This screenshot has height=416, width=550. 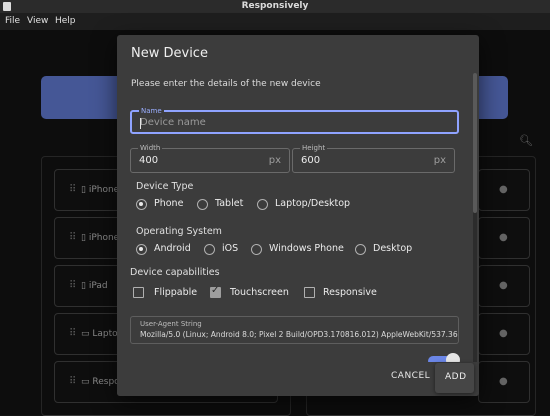 I want to click on height-field: Height 600 px, so click(x=373, y=158).